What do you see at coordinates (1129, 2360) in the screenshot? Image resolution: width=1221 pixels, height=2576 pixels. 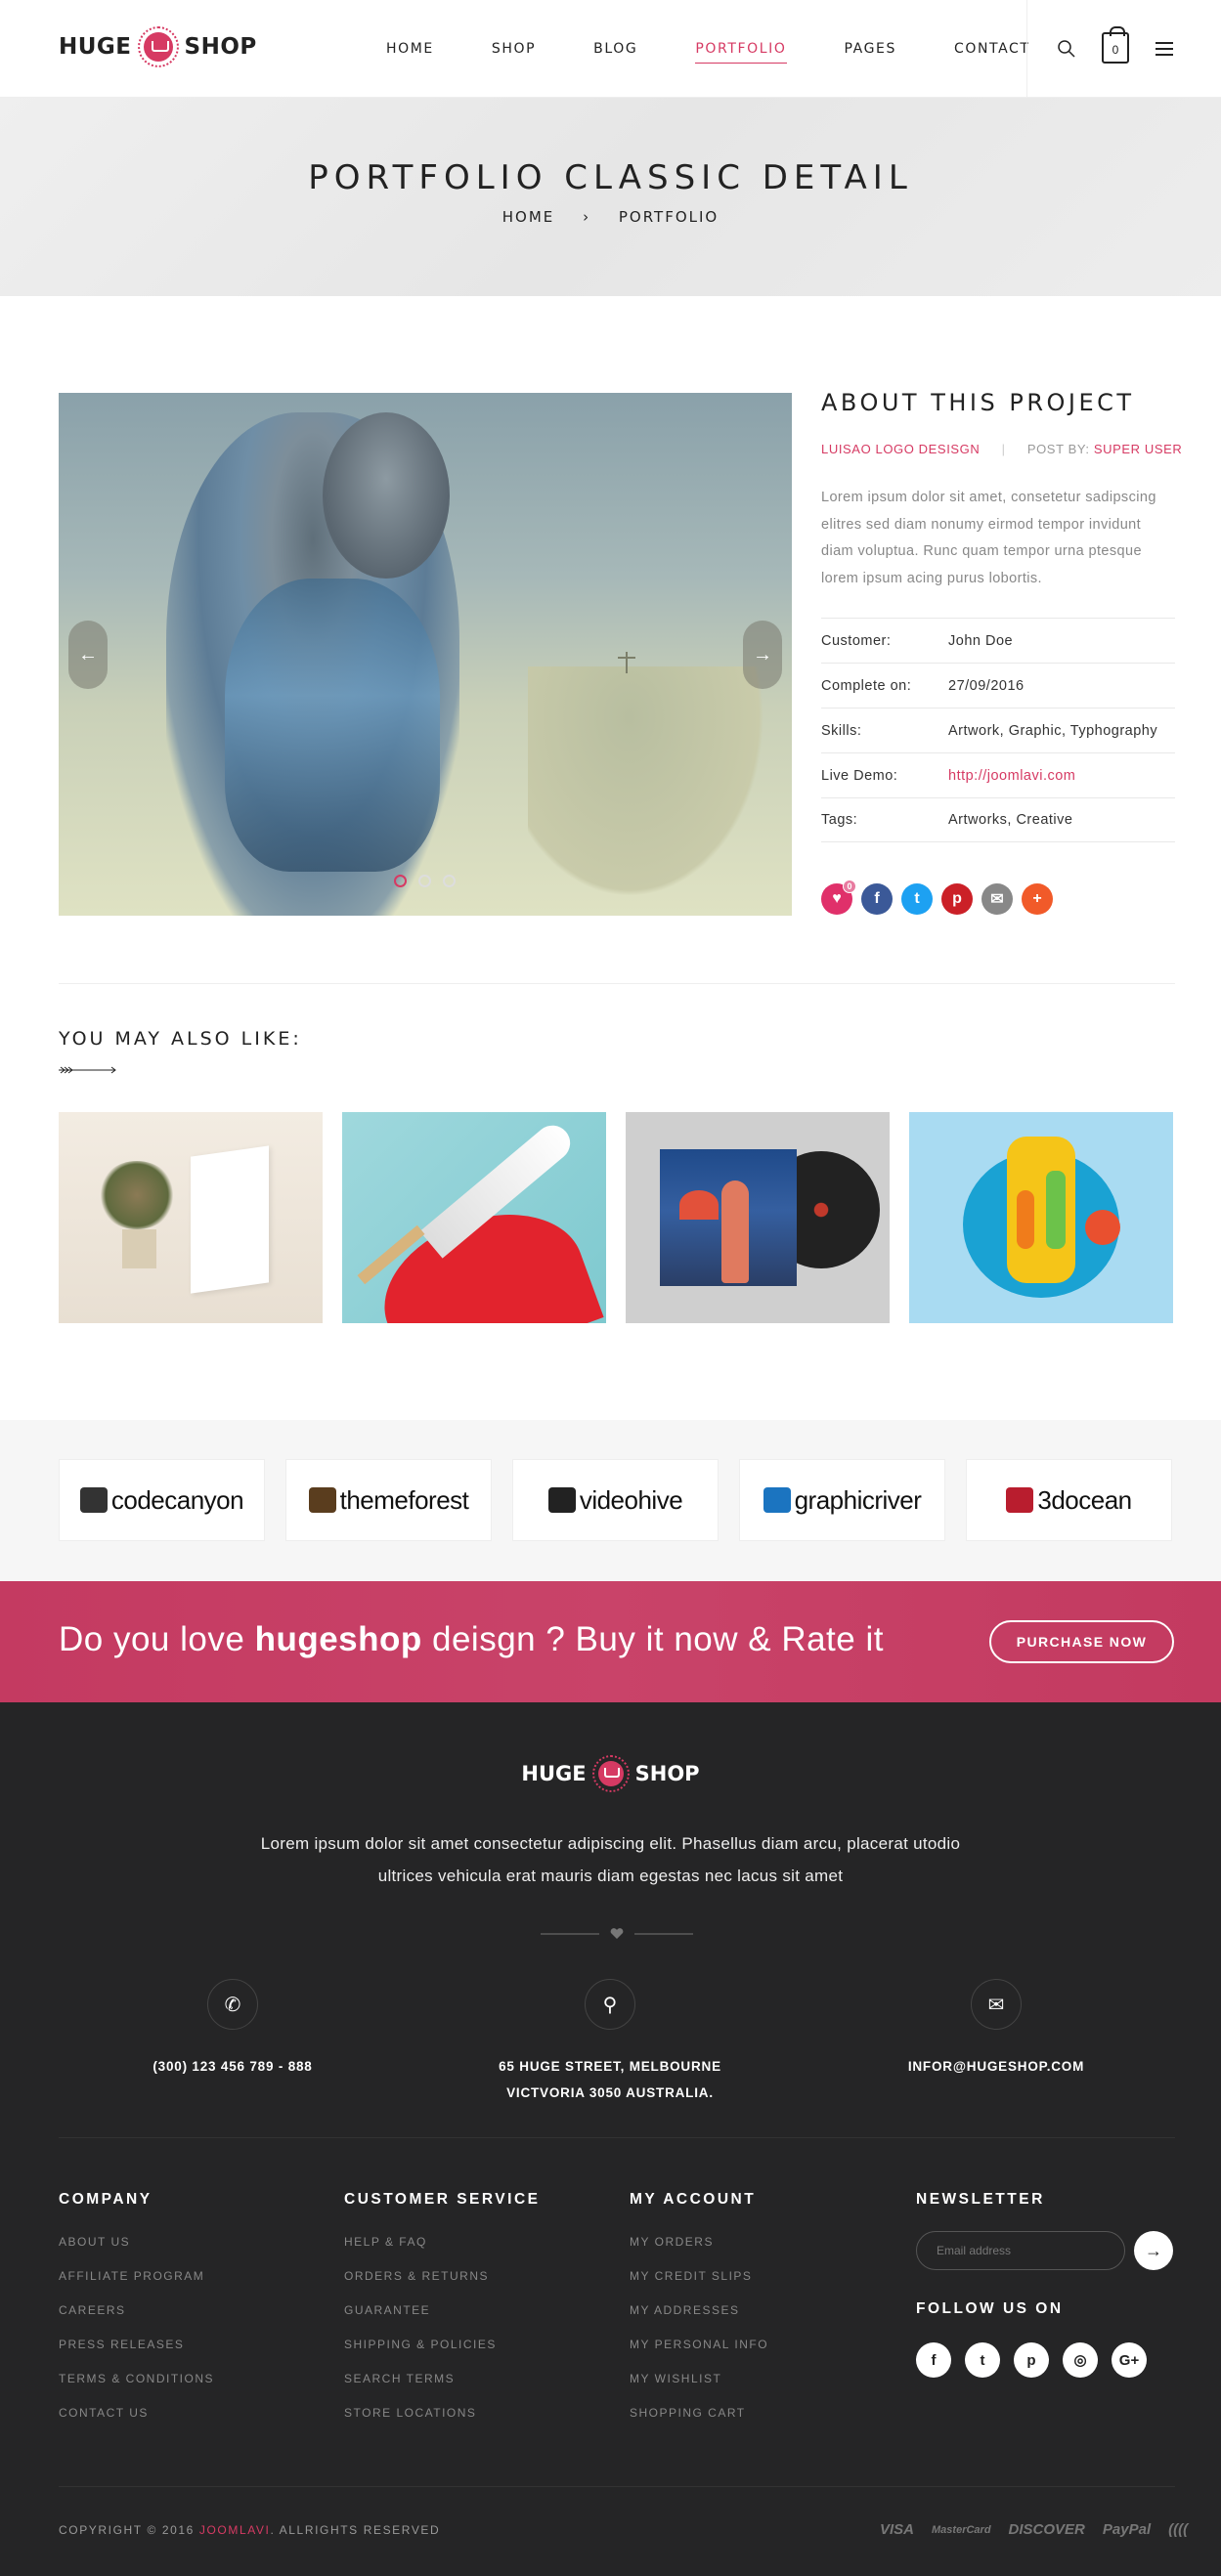 I see `google-plus-icon: G+` at bounding box center [1129, 2360].